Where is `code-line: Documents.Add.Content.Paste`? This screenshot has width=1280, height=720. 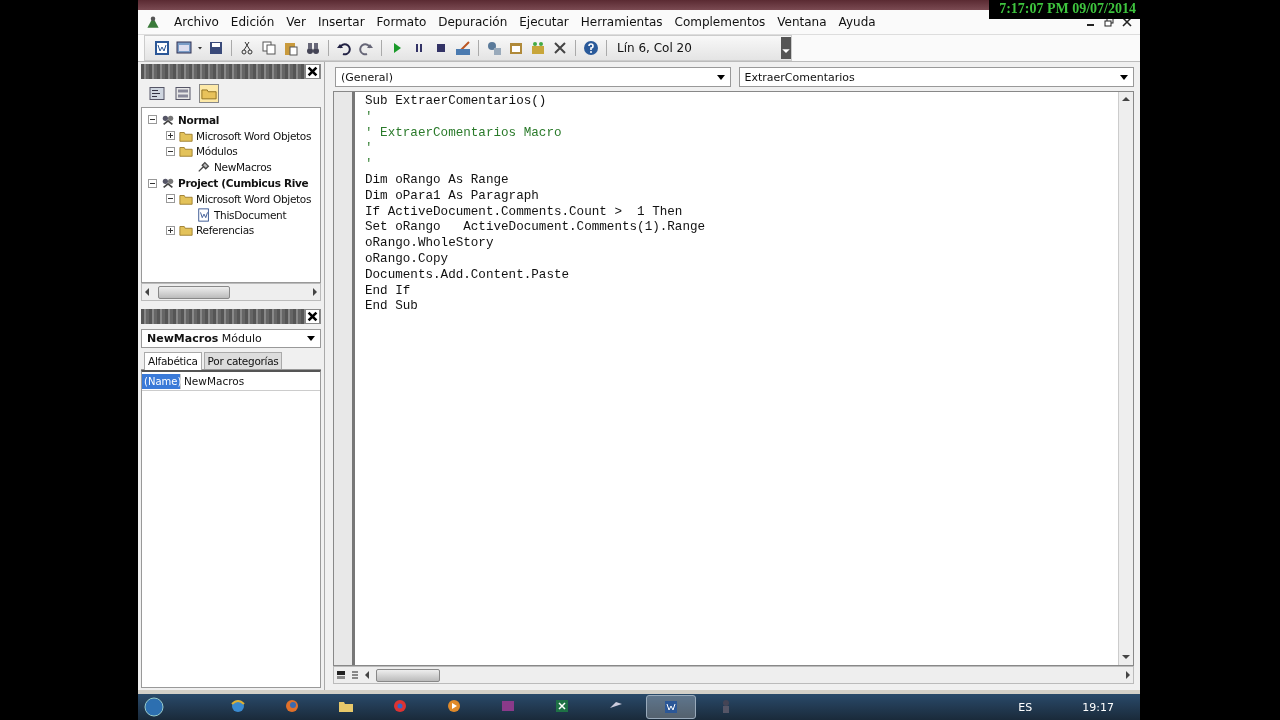 code-line: Documents.Add.Content.Paste is located at coordinates (468, 275).